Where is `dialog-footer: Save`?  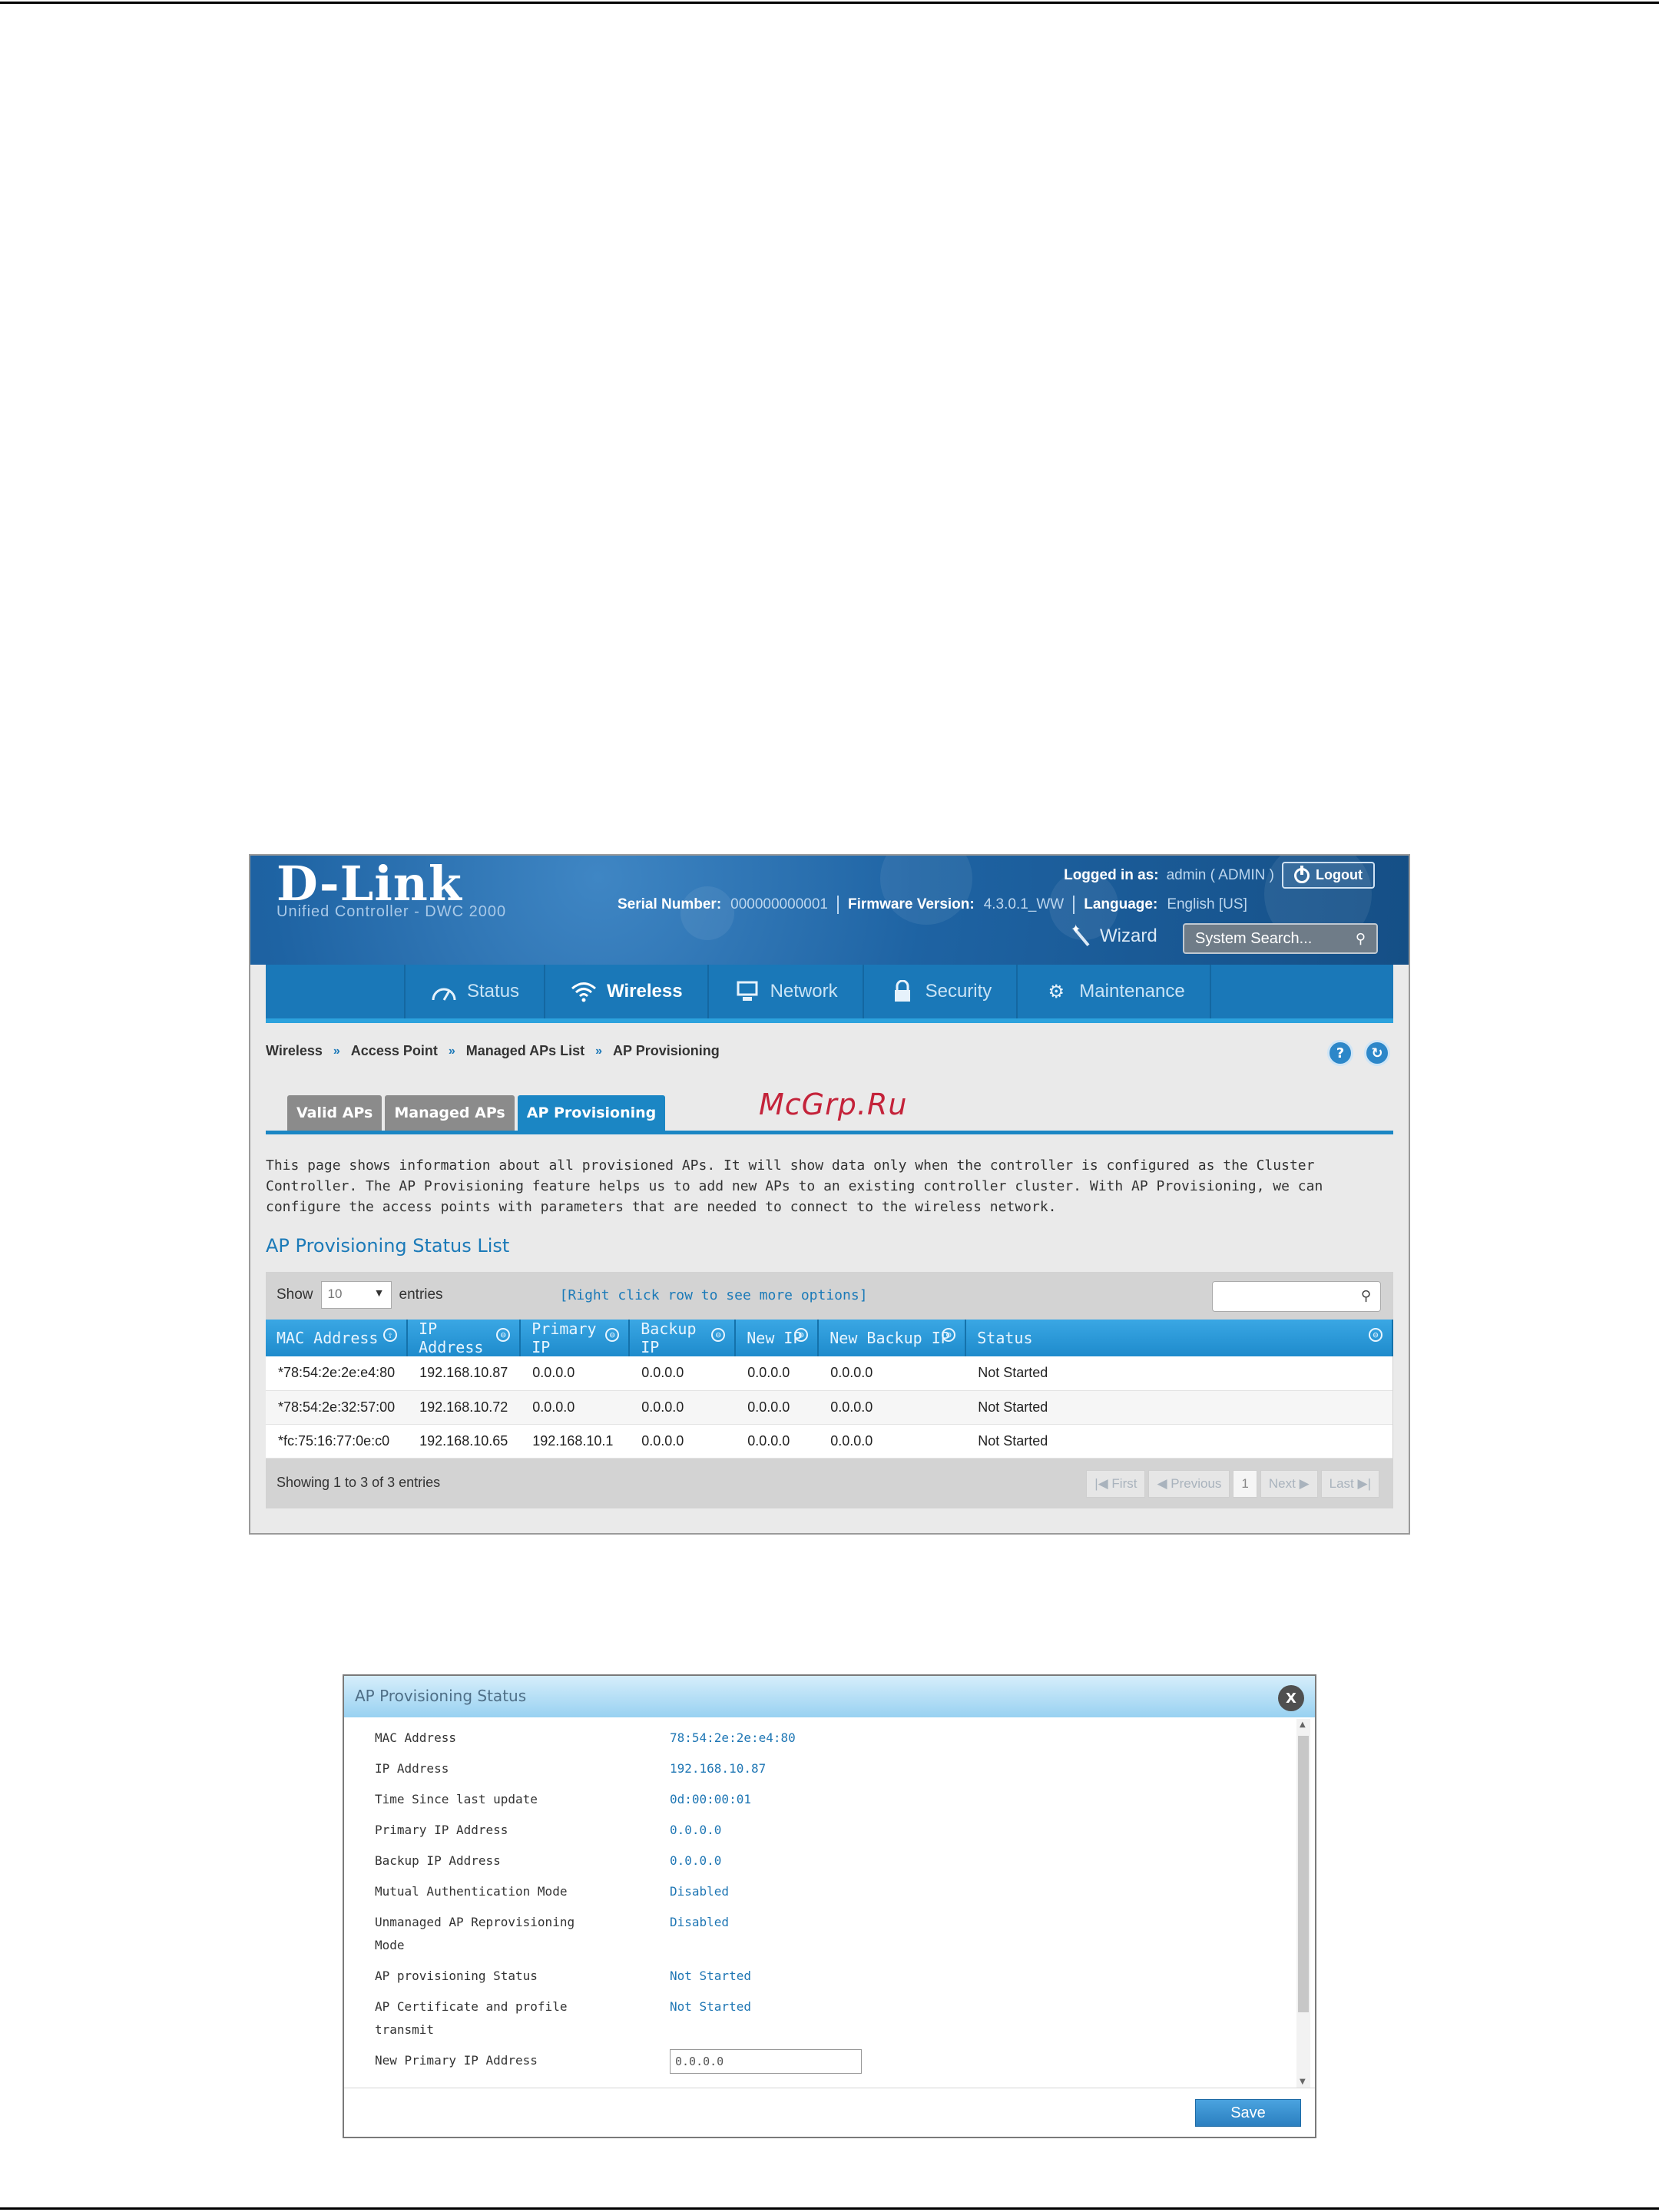
dialog-footer: Save is located at coordinates (829, 2112).